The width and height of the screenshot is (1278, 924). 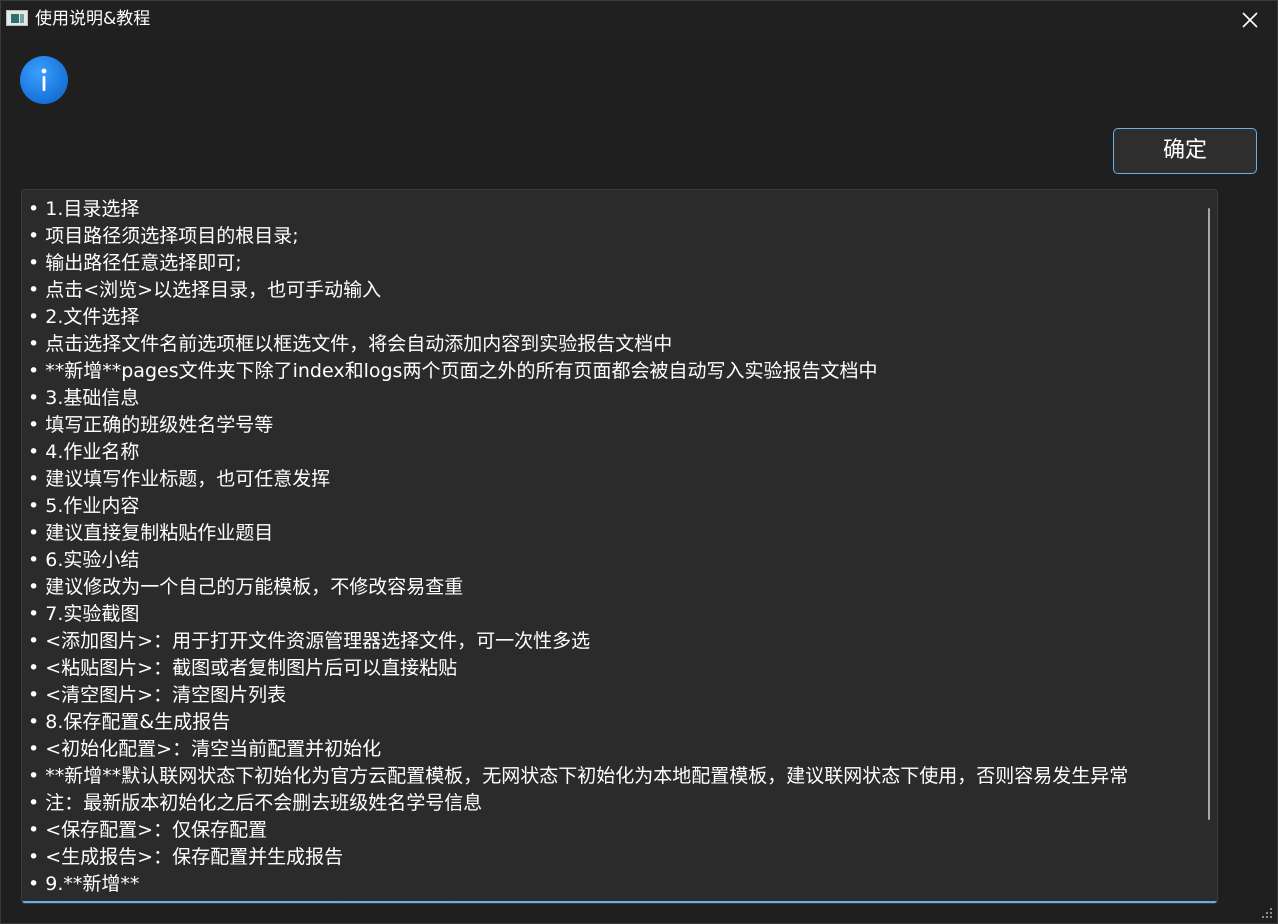 I want to click on close-icon, so click(x=1250, y=20).